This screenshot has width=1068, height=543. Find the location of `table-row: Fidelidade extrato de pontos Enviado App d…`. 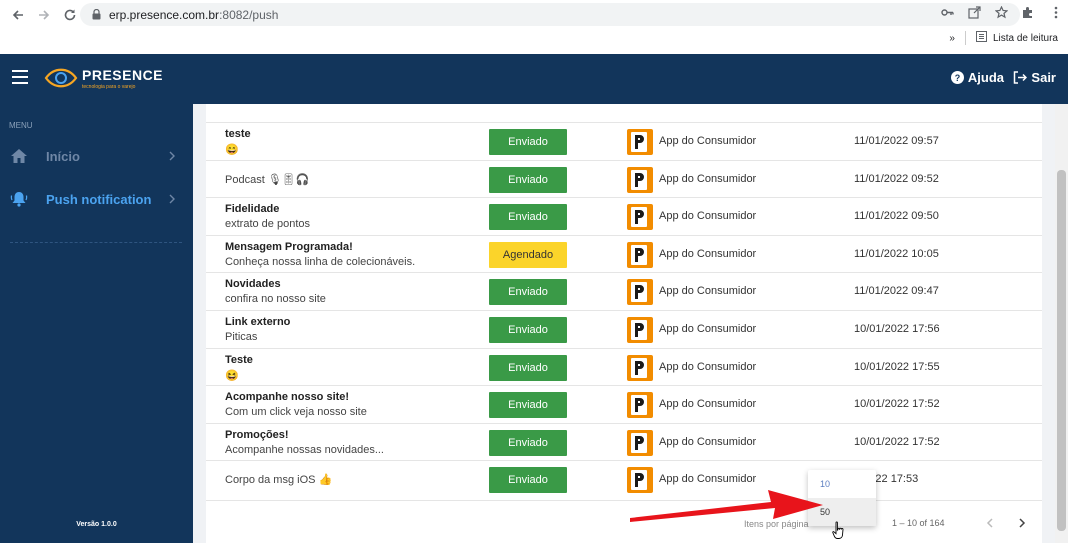

table-row: Fidelidade extrato de pontos Enviado App d… is located at coordinates (624, 216).